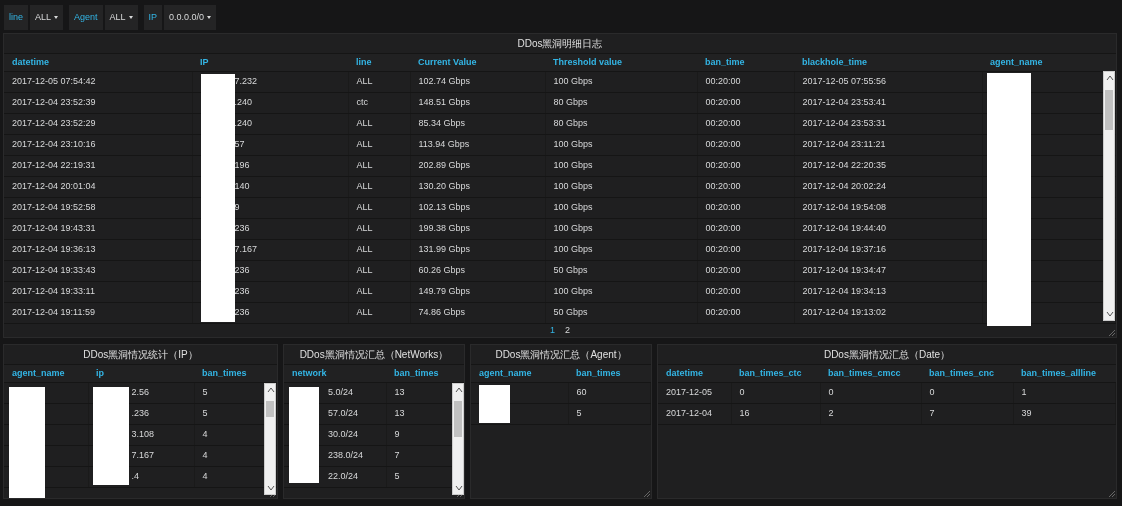  I want to click on table-cell: 148.51 Gbps, so click(477, 103).